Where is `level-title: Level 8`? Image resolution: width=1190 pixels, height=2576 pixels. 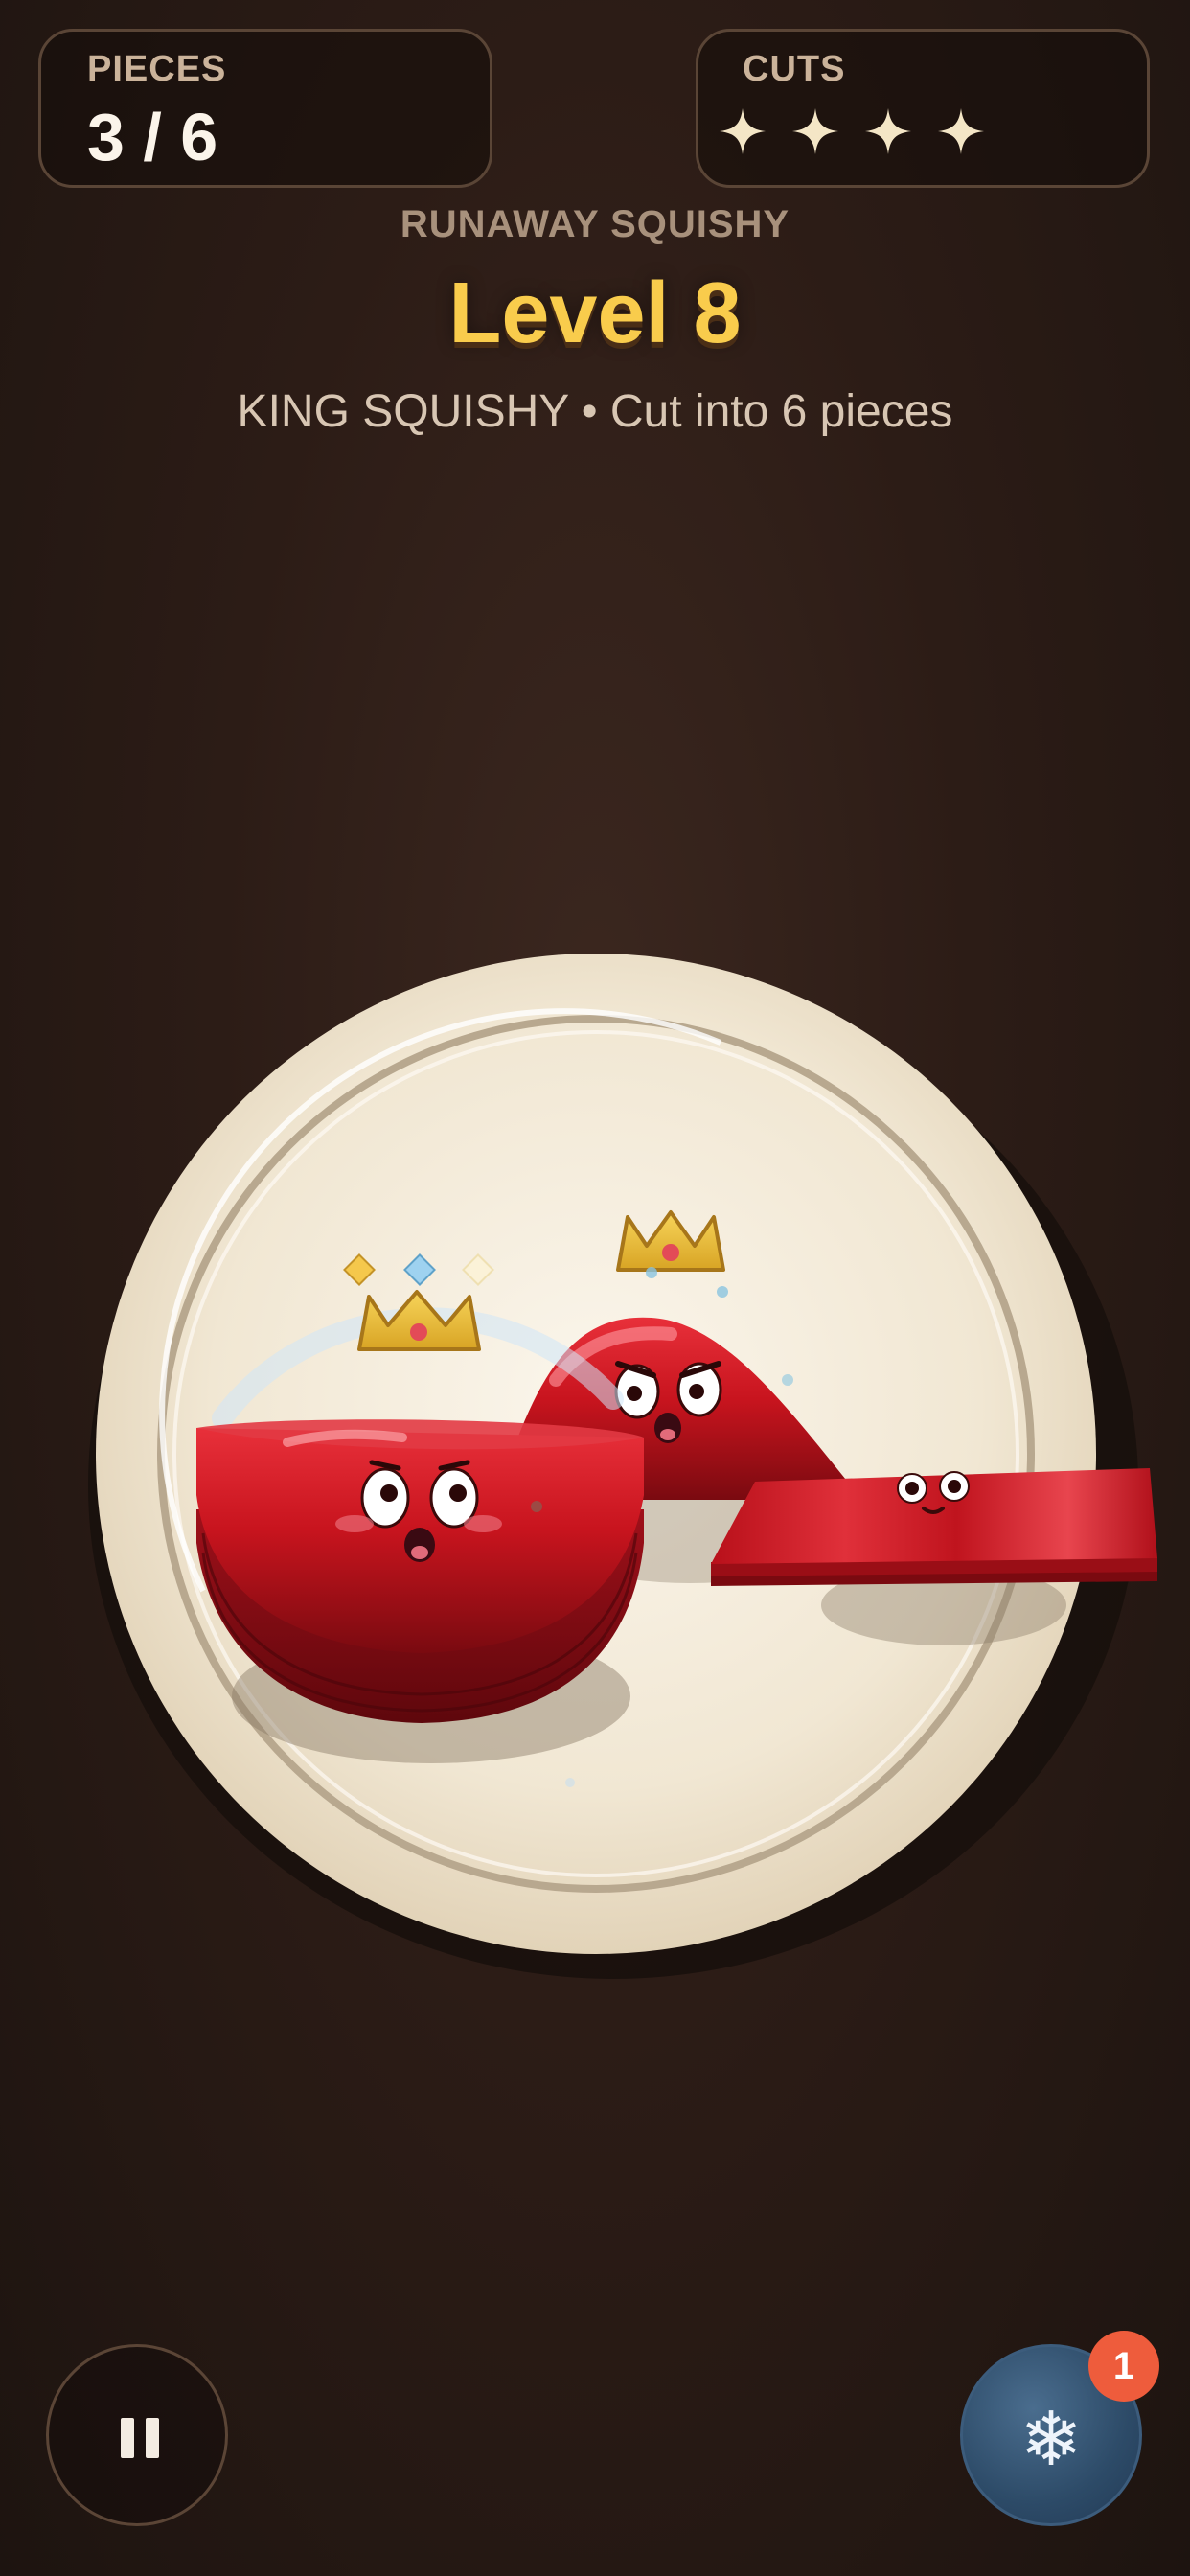
level-title: Level 8 is located at coordinates (595, 313).